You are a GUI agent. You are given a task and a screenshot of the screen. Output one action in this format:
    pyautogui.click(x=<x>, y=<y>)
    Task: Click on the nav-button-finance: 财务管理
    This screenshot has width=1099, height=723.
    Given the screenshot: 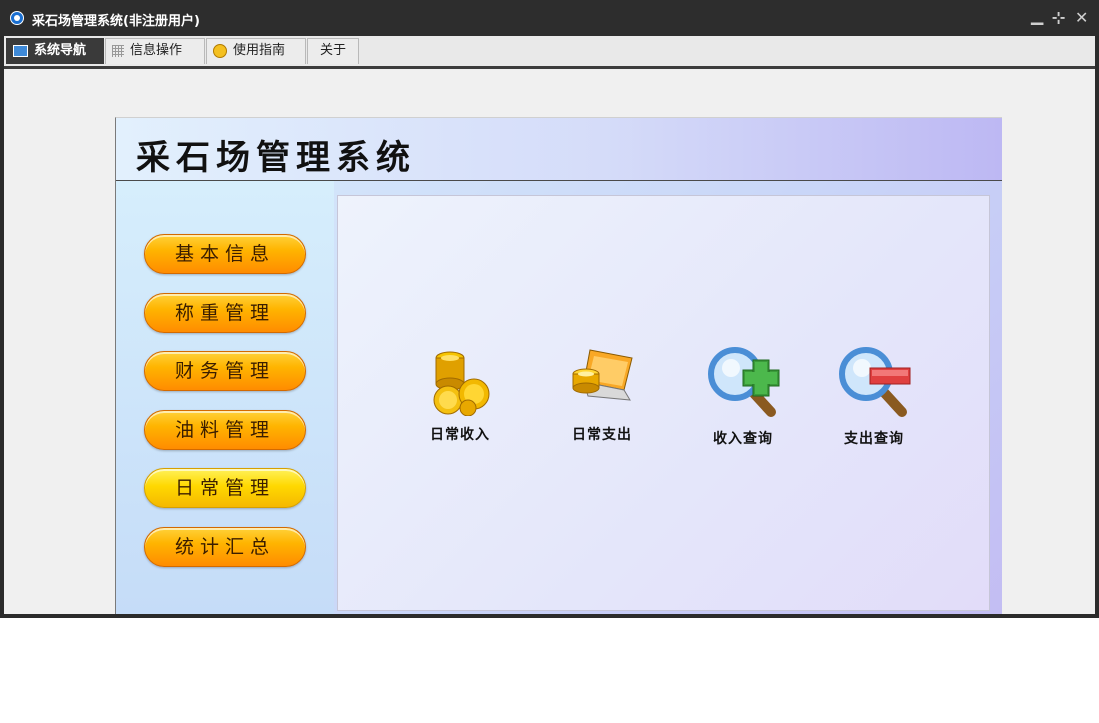 What is the action you would take?
    pyautogui.click(x=225, y=371)
    